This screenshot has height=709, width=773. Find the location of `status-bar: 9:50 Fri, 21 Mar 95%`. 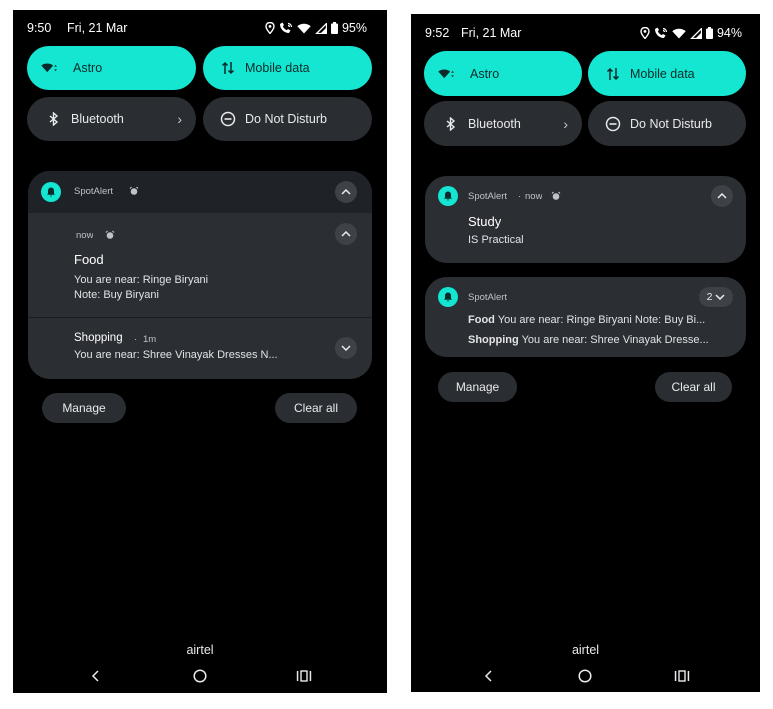

status-bar: 9:50 Fri, 21 Mar 95% is located at coordinates (200, 31).